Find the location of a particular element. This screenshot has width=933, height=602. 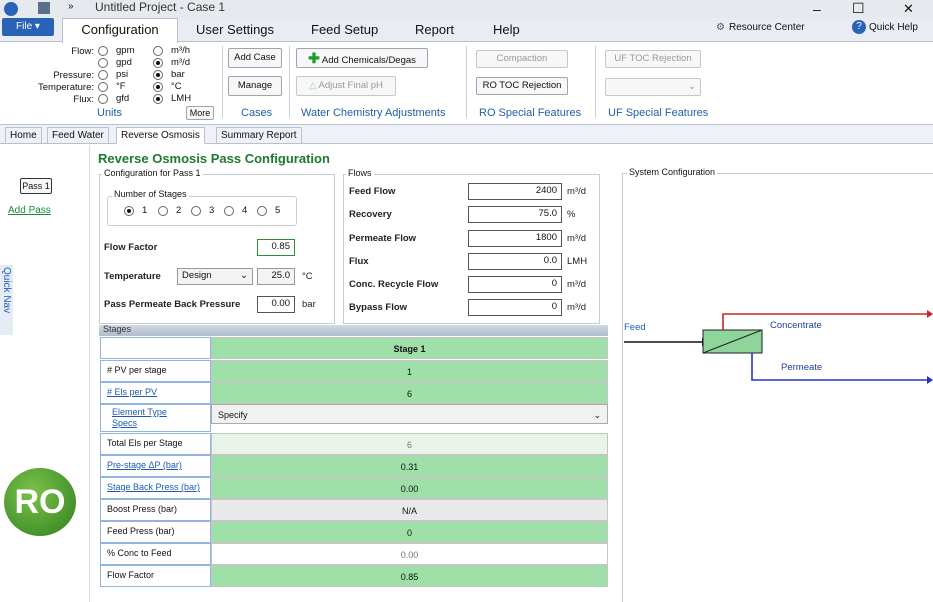

uf-toc-rejection-button: UF TOC Rejection is located at coordinates (653, 59).